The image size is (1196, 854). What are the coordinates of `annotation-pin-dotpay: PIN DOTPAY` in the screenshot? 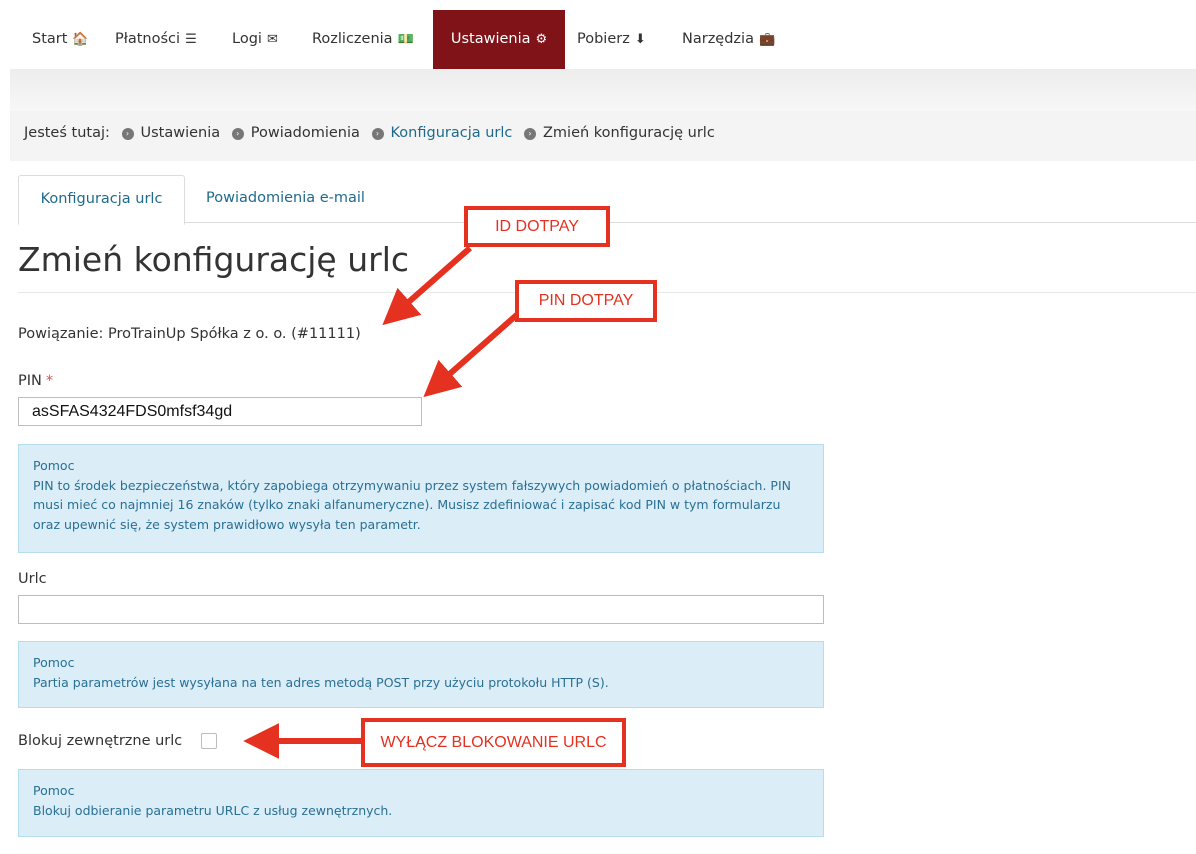 It's located at (586, 301).